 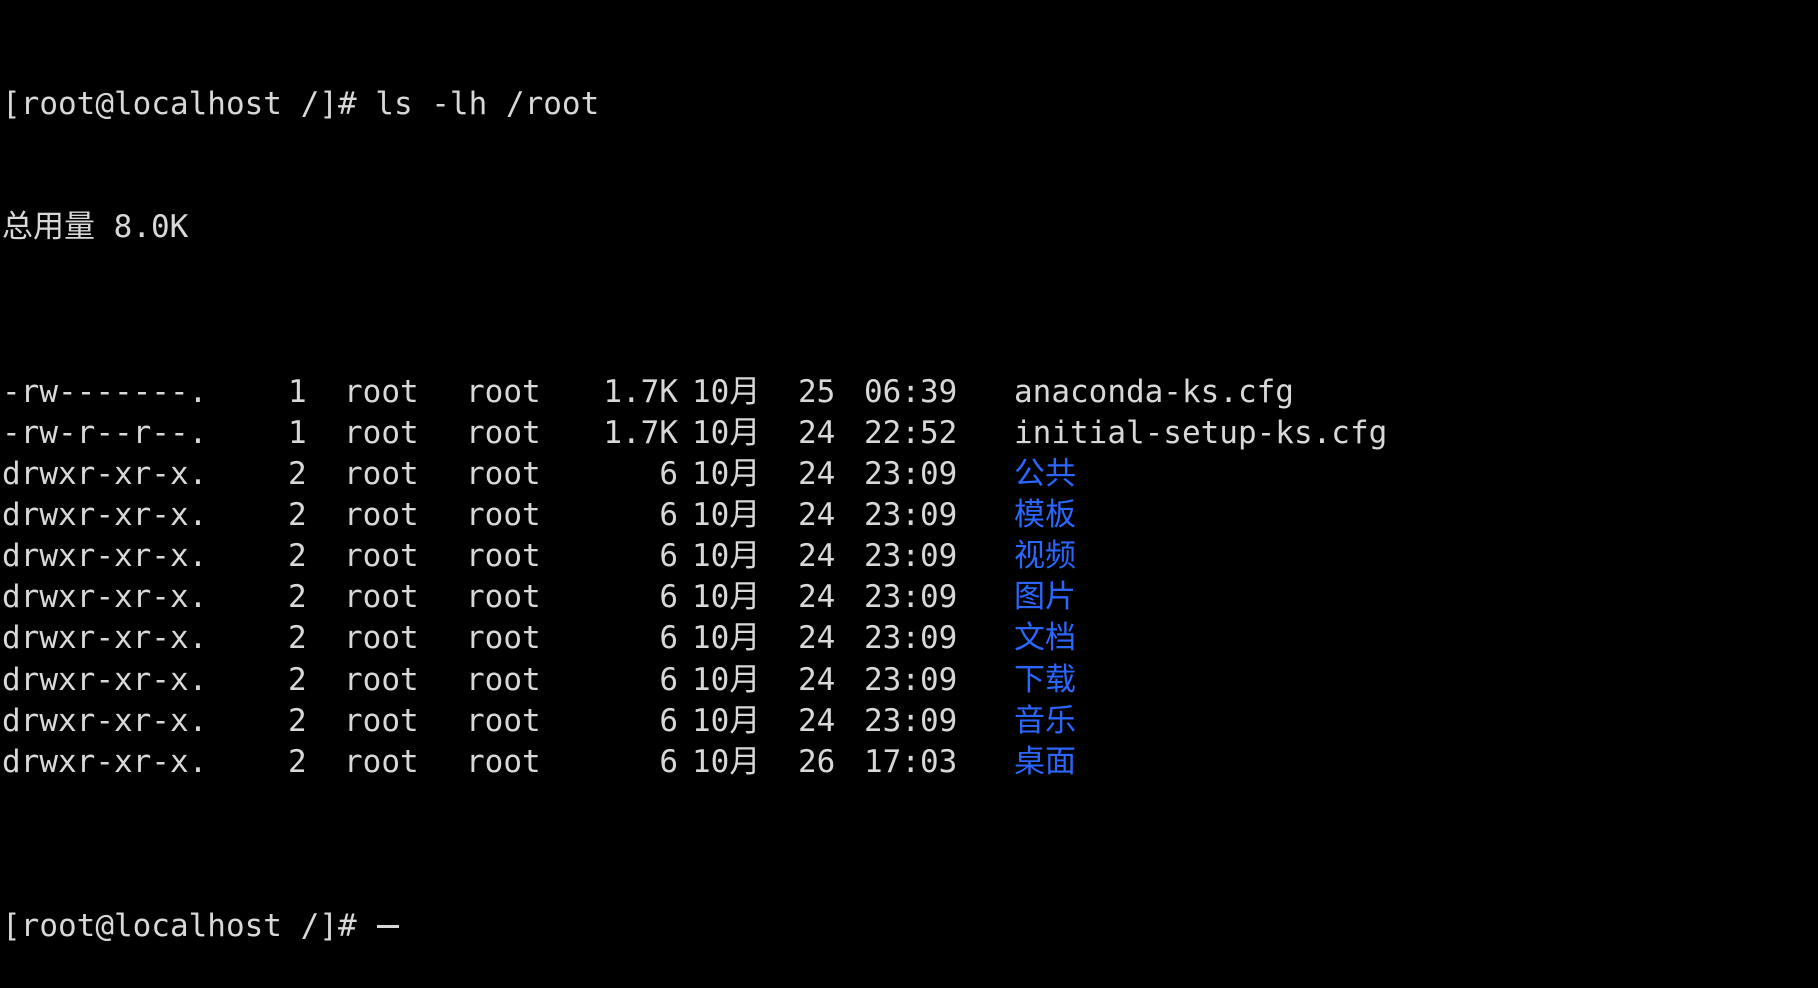 What do you see at coordinates (189, 926) in the screenshot?
I see `final-prompt: [root@localhost /]#` at bounding box center [189, 926].